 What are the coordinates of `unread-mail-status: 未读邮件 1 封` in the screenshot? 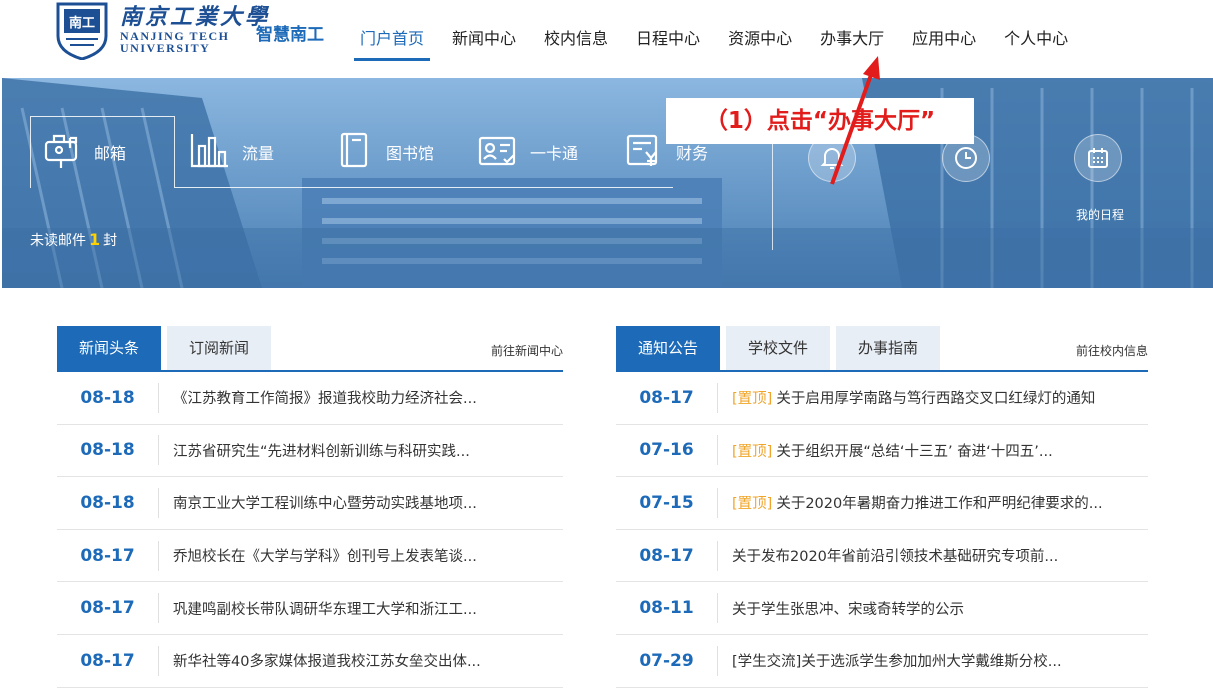 It's located at (73, 240).